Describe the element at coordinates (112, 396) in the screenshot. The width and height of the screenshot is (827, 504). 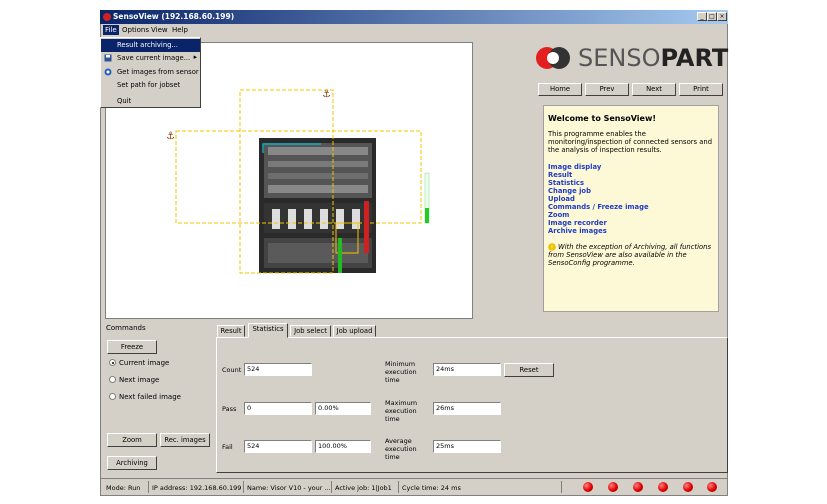
I see `radio-next-failed-image` at that location.